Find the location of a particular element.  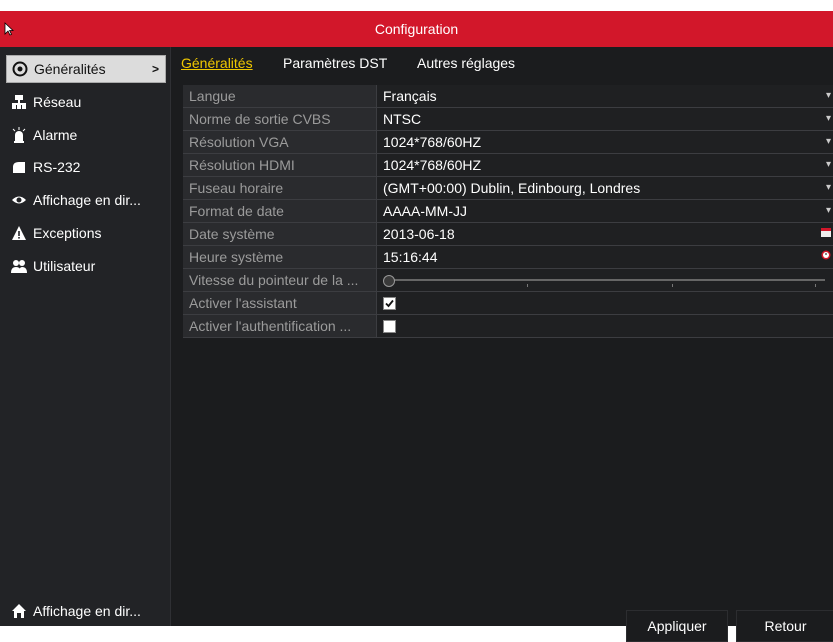

authentication-checkbox is located at coordinates (389, 326).